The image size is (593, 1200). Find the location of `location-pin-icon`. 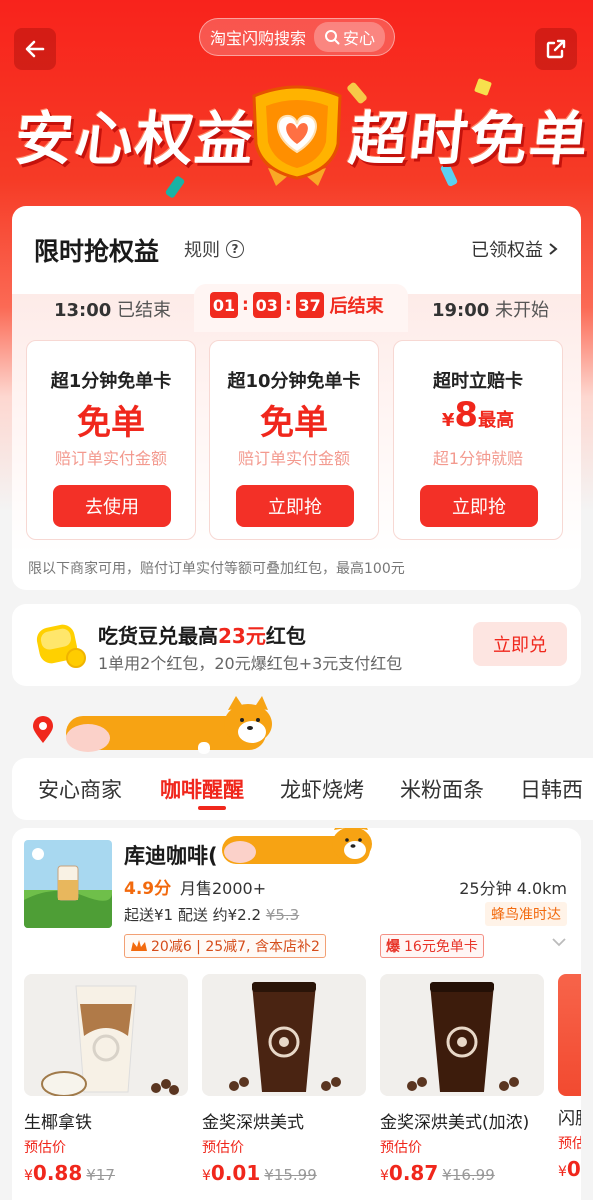

location-pin-icon is located at coordinates (43, 730).